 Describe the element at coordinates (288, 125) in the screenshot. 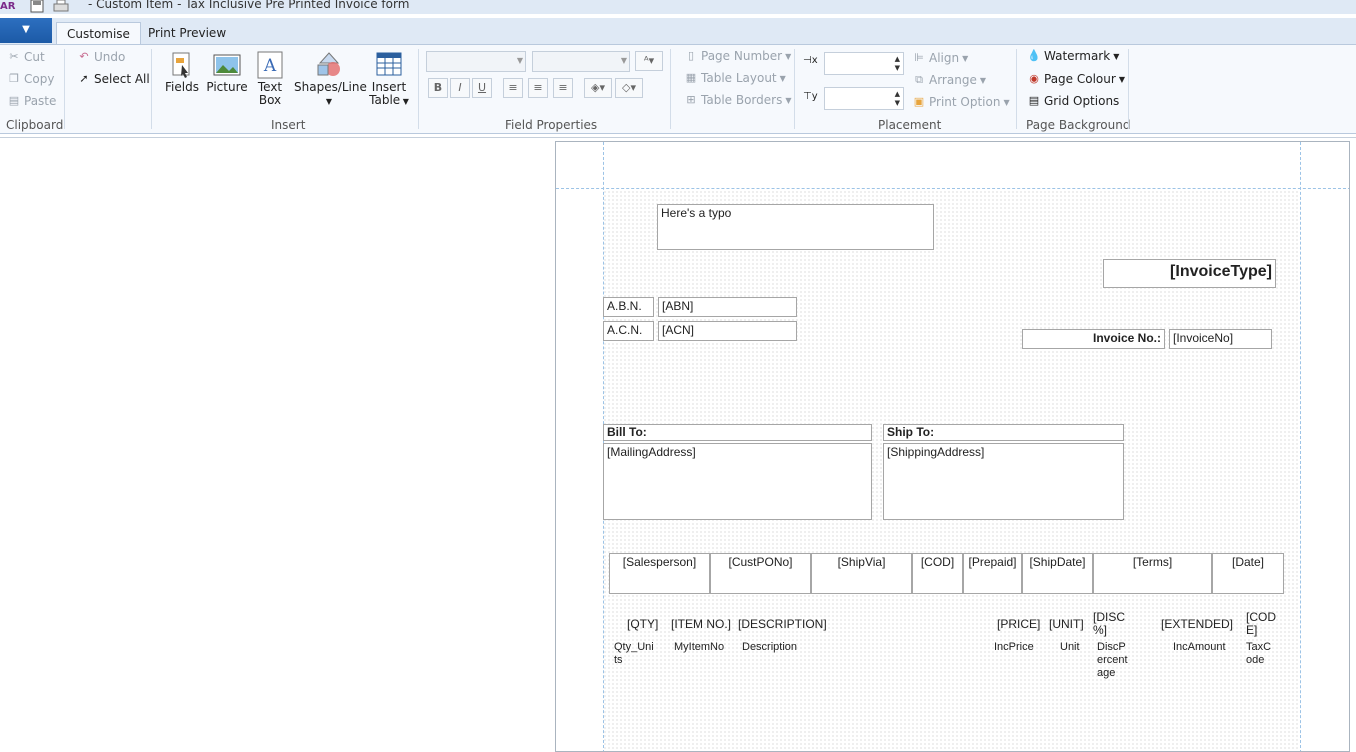

I see `insert-group-label: Insert` at that location.